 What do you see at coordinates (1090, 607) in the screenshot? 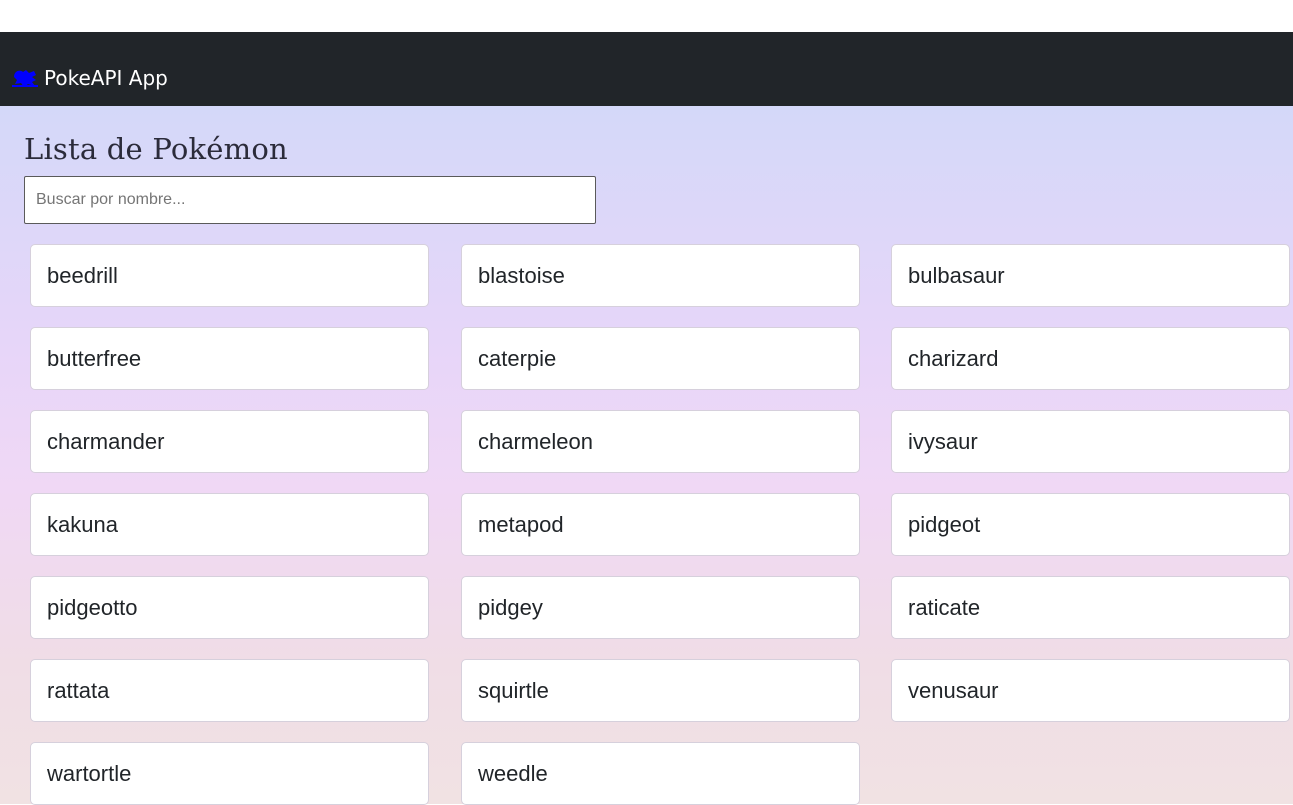
I see `pokemon-card: raticate` at bounding box center [1090, 607].